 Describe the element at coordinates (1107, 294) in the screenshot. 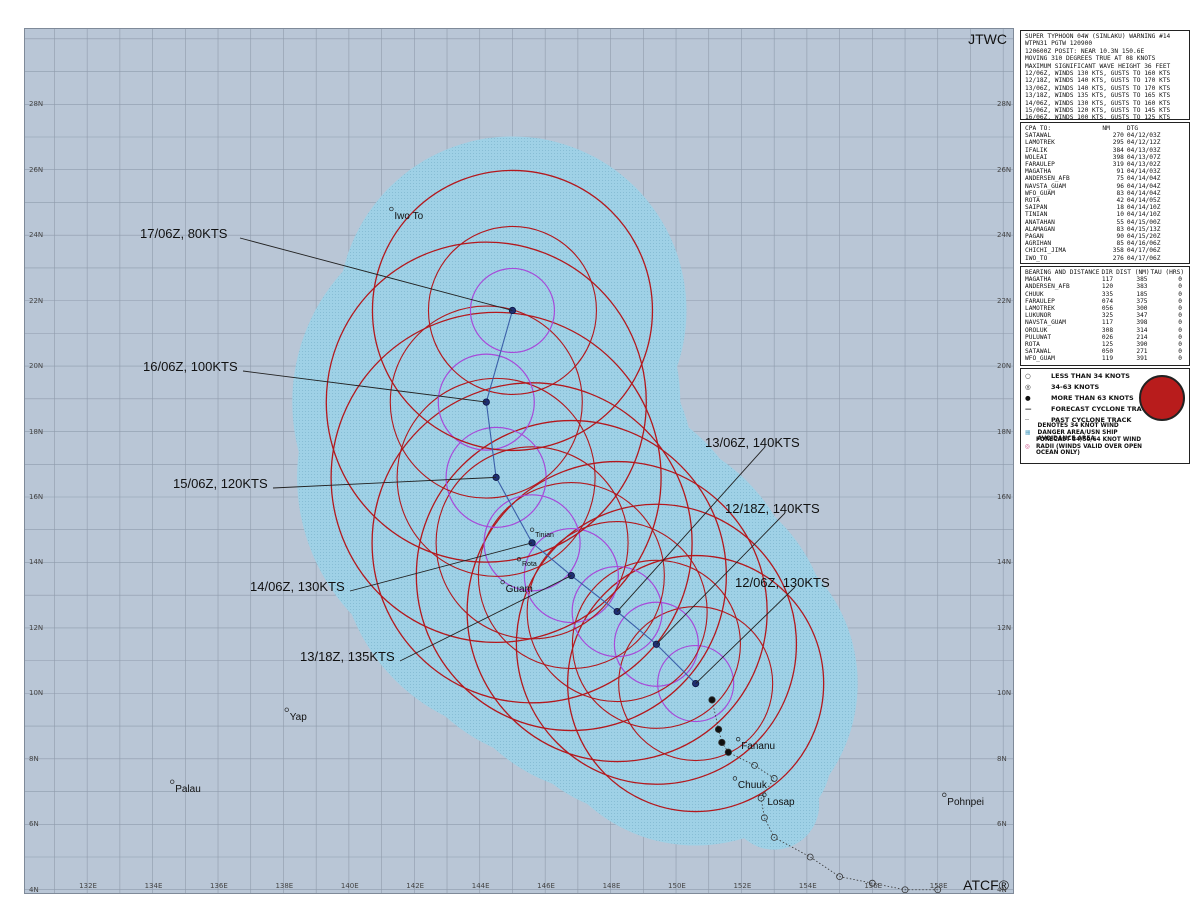

I see `bearing-dir: 335` at that location.